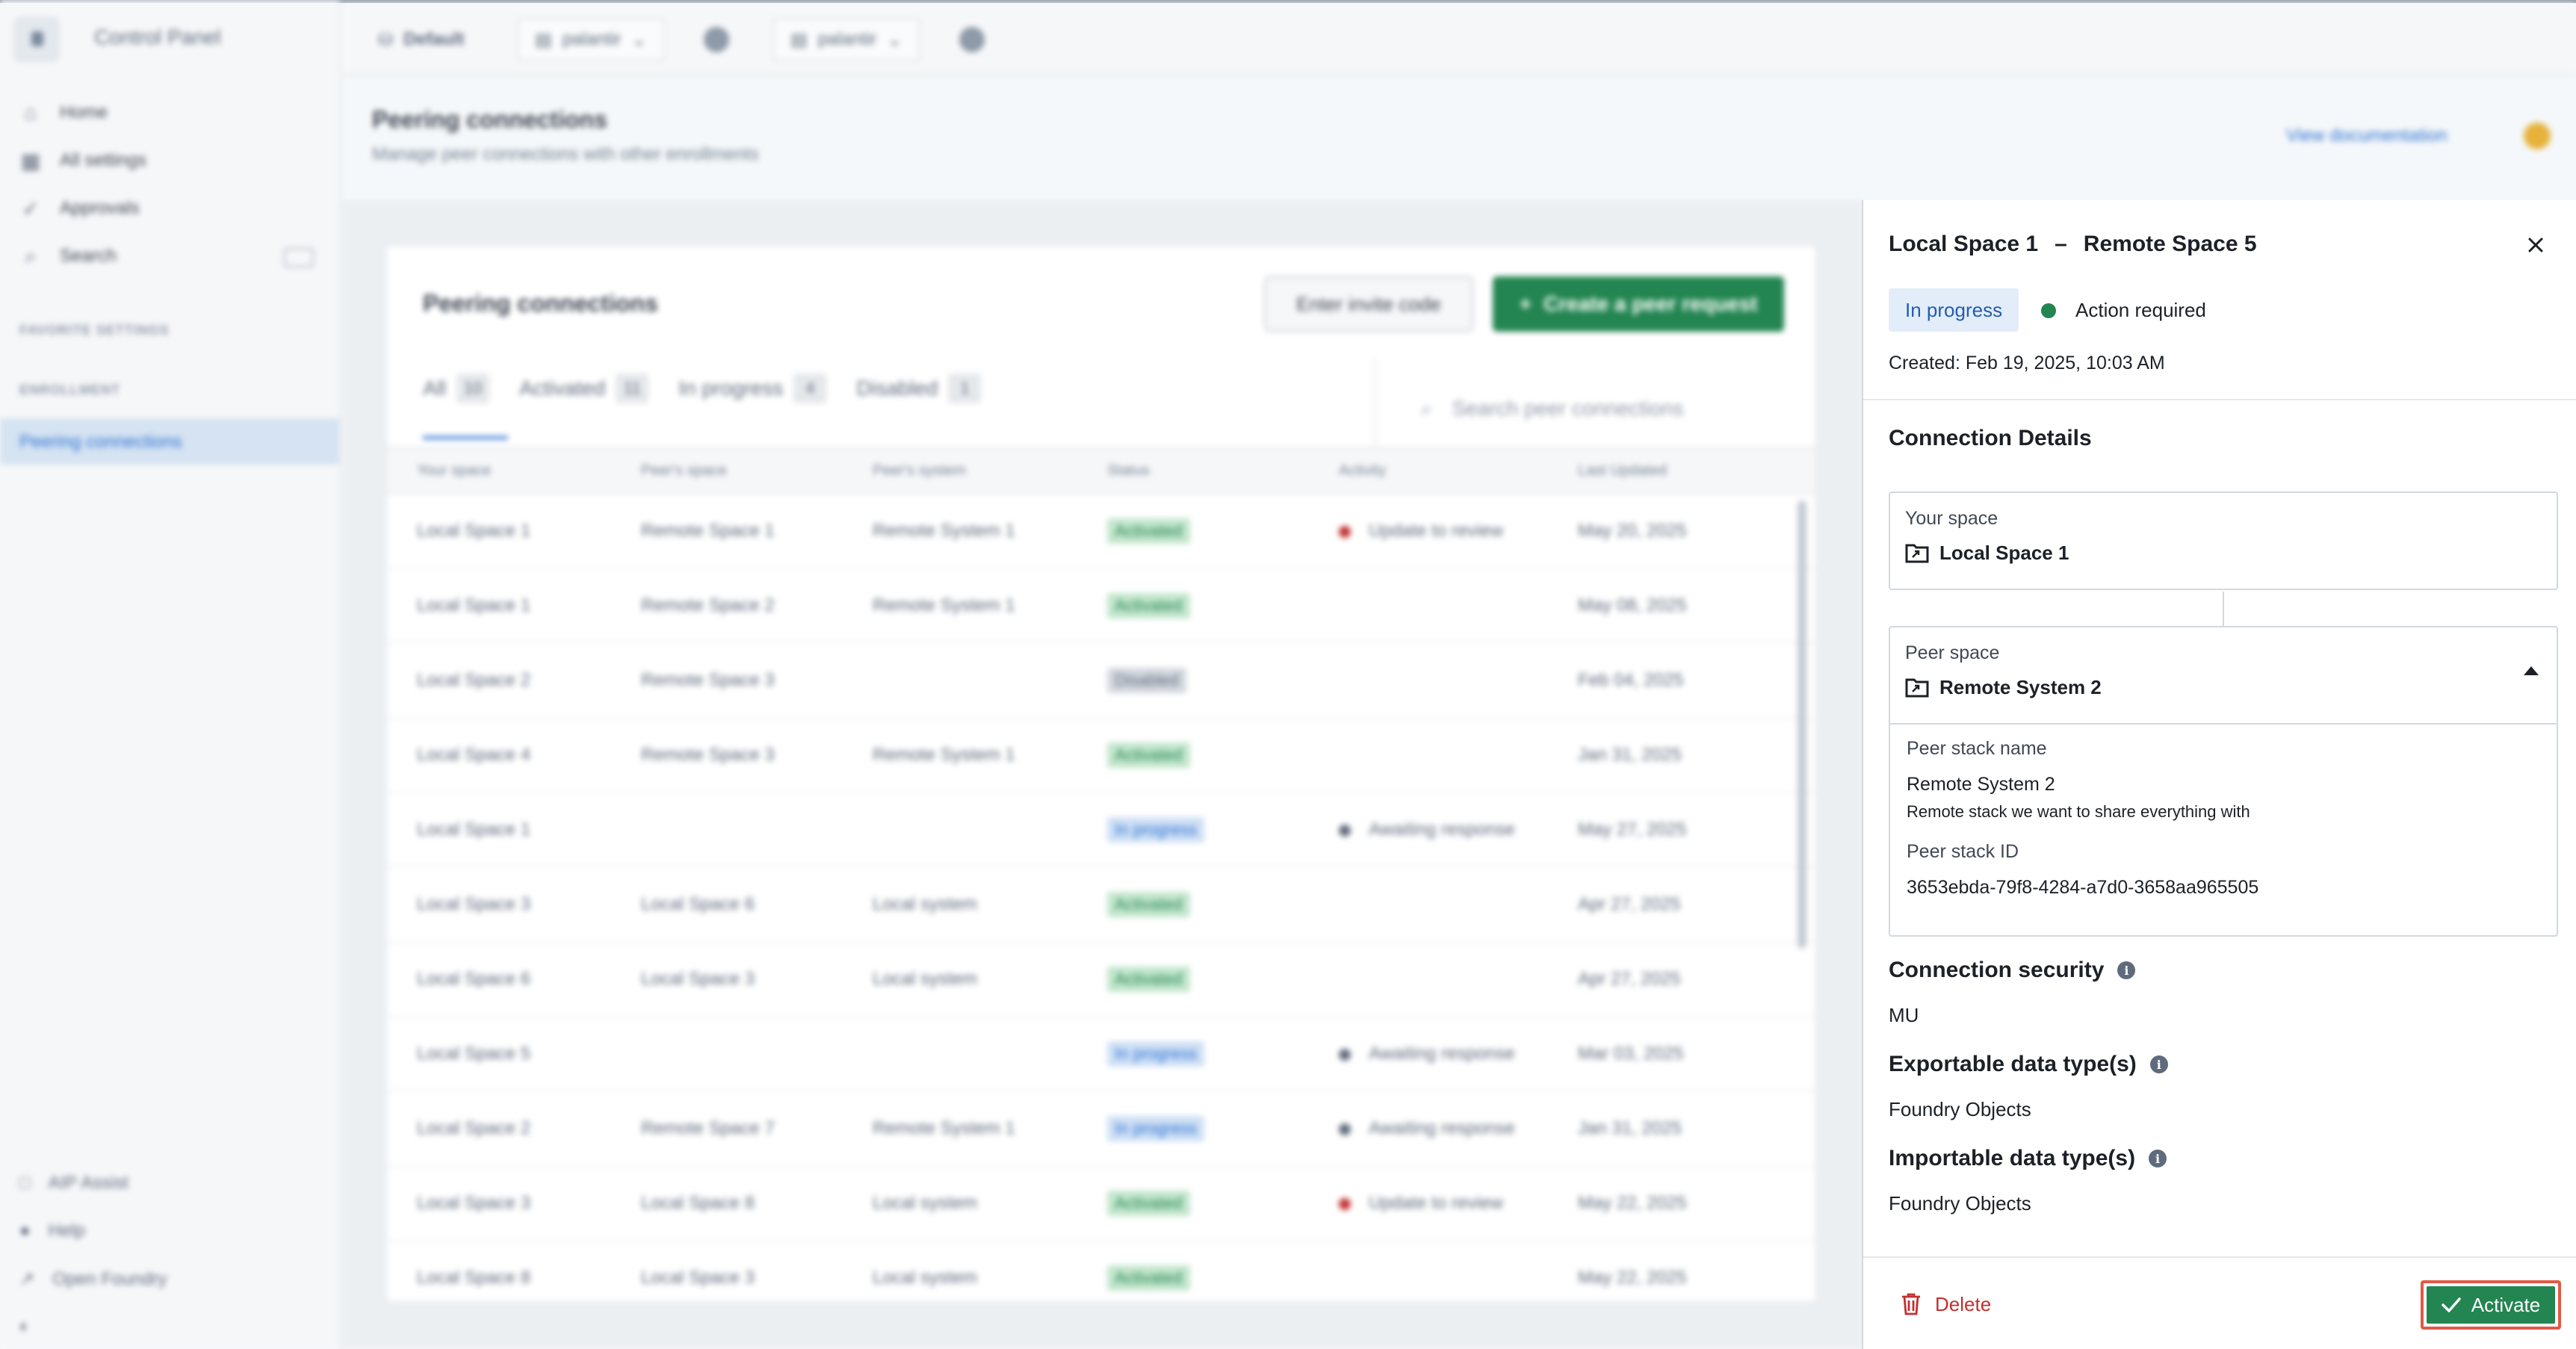 This screenshot has height=1349, width=2576. I want to click on check-icon, so click(2451, 1304).